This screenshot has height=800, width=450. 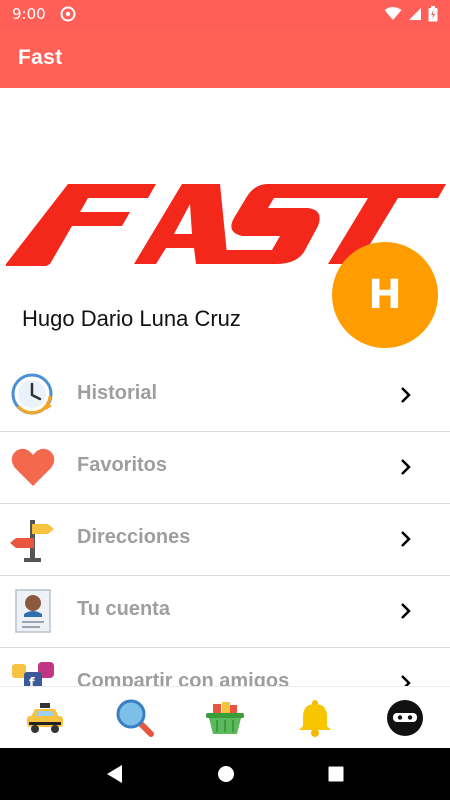 I want to click on battery-icon, so click(x=433, y=14).